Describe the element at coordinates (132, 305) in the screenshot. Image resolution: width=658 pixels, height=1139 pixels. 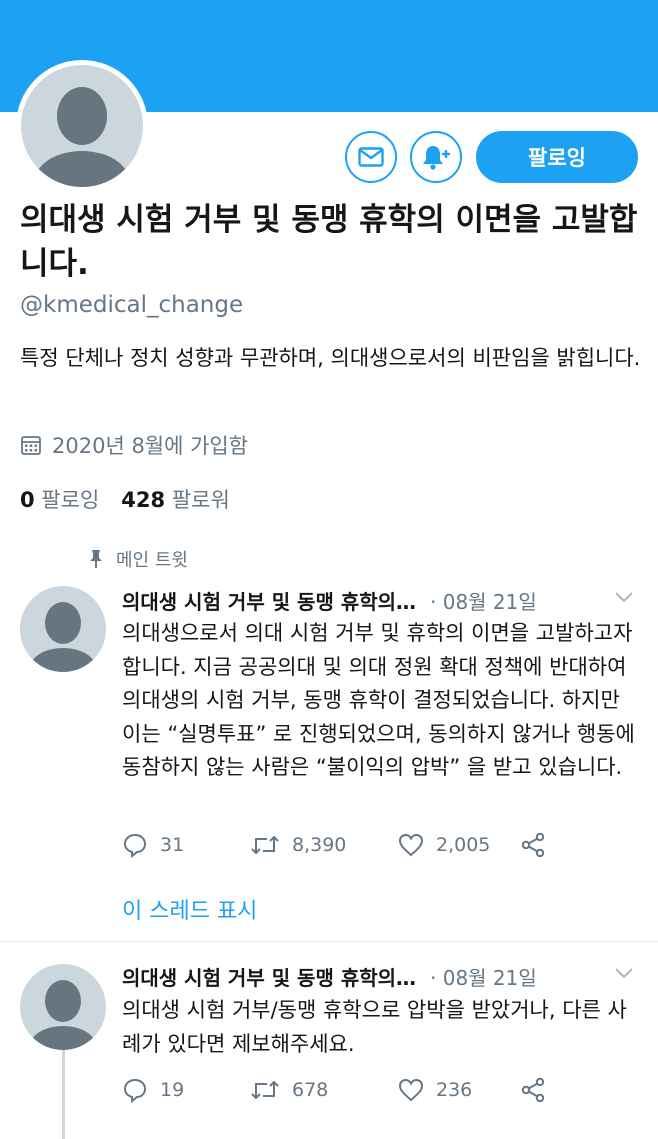
I see `profile-handle: @kmedical_change` at that location.